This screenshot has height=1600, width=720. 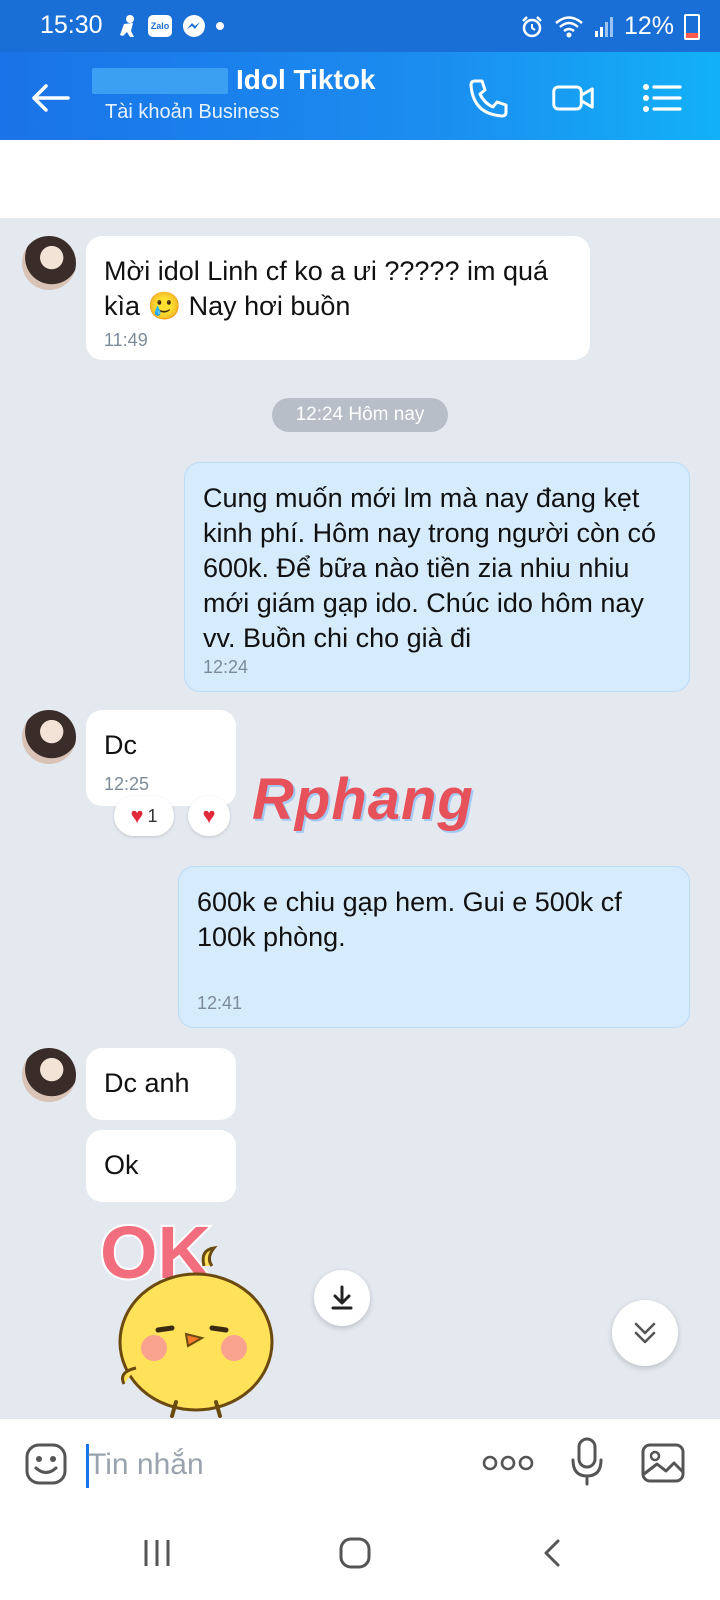 What do you see at coordinates (194, 26) in the screenshot?
I see `messenger-icon` at bounding box center [194, 26].